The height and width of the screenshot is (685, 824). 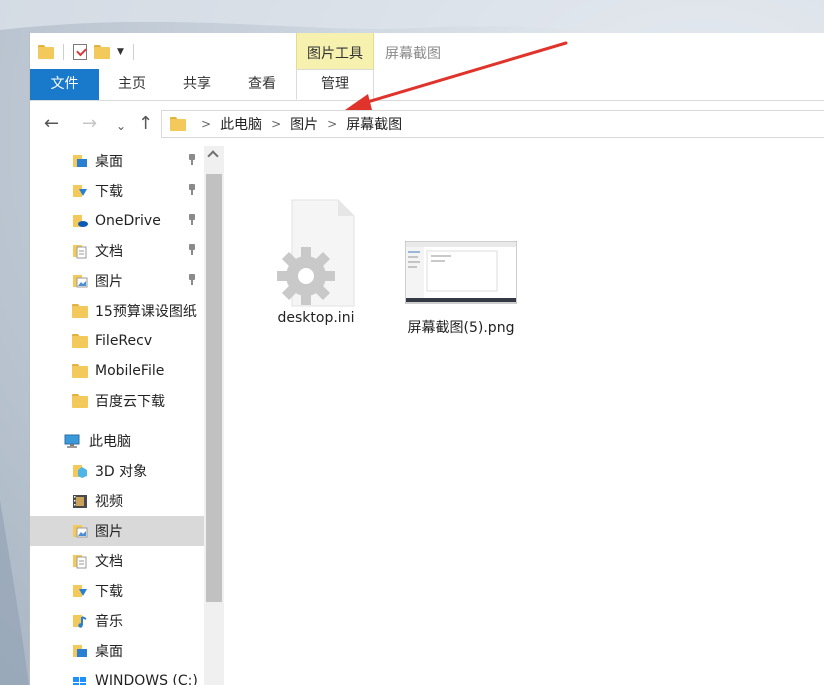 I want to click on file-desktop-ini: desktop.ini, so click(x=316, y=262).